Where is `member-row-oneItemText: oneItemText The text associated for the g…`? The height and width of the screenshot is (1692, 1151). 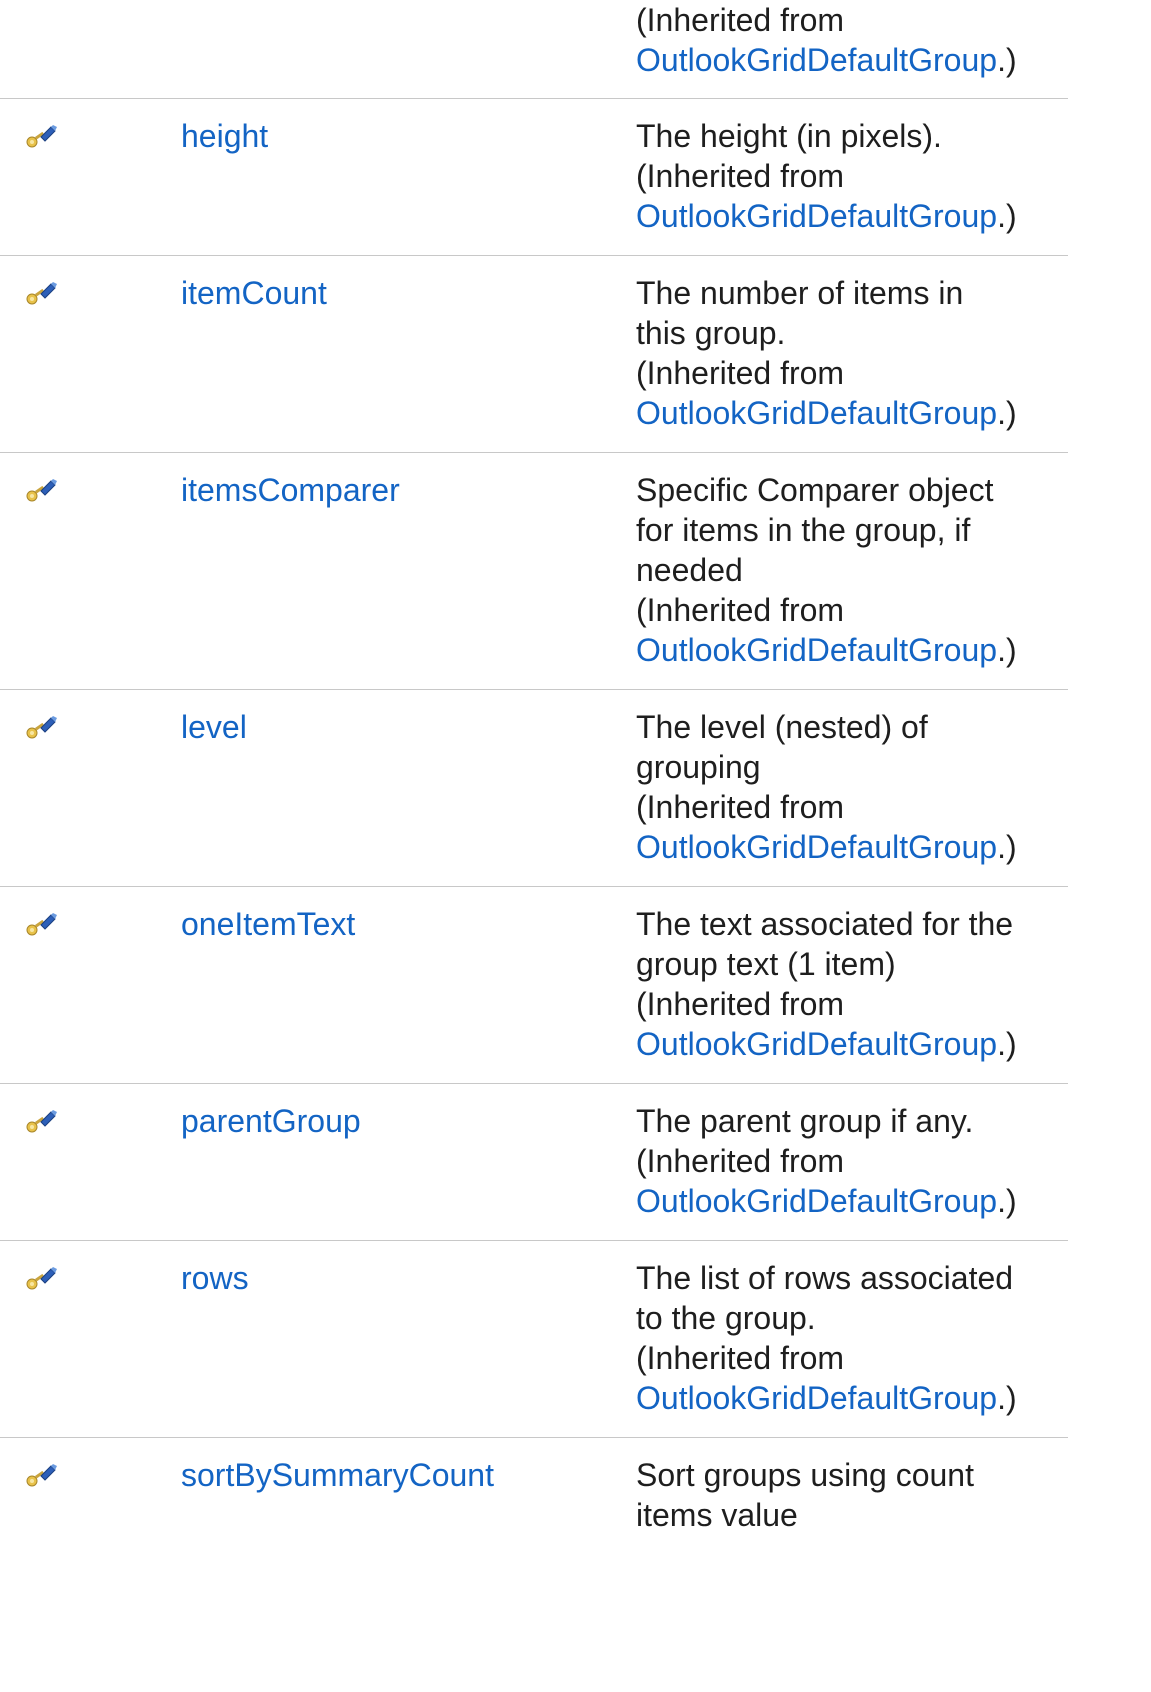
member-row-oneItemText: oneItemText The text associated for the g… is located at coordinates (534, 985).